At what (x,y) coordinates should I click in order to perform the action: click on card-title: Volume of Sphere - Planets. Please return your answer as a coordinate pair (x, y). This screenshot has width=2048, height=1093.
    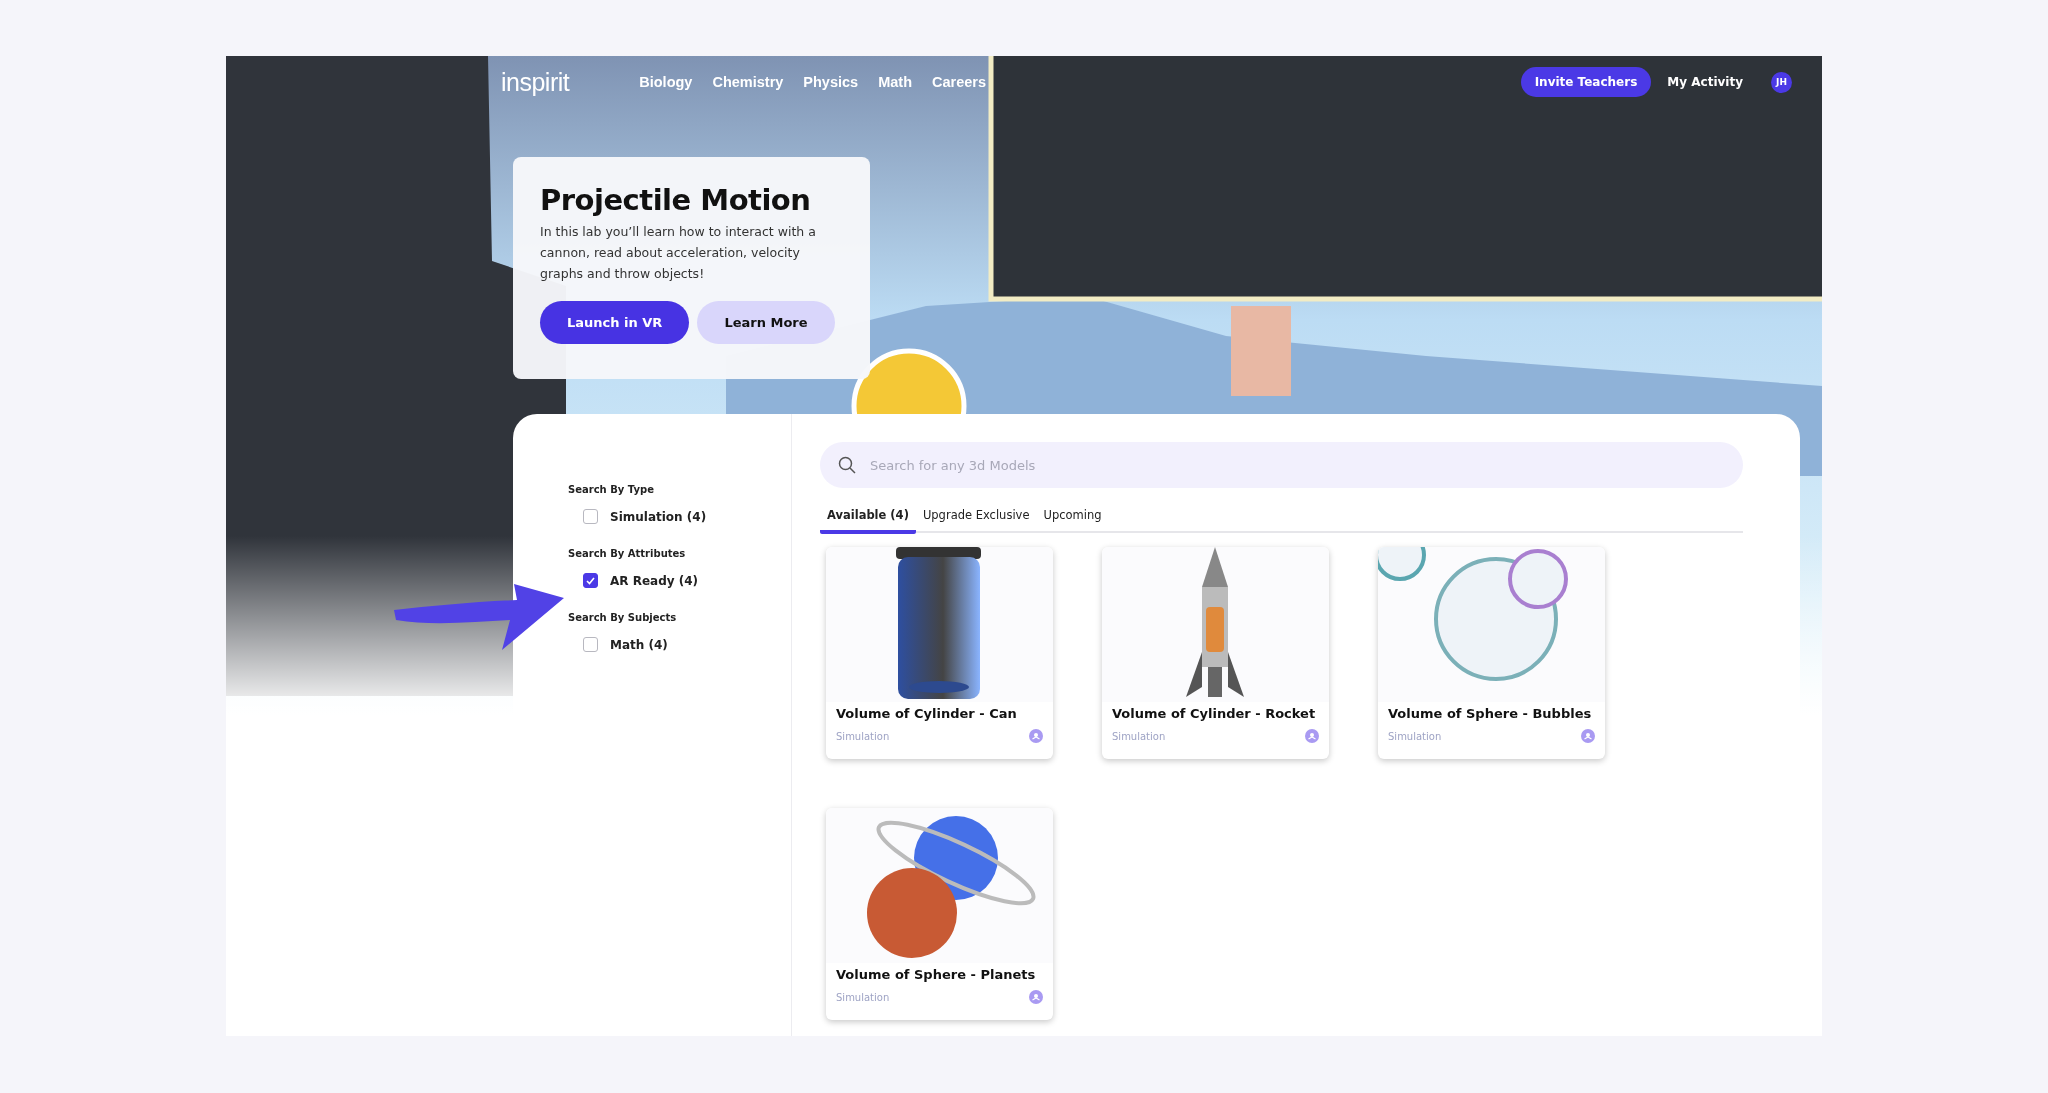
    Looking at the image, I should click on (936, 974).